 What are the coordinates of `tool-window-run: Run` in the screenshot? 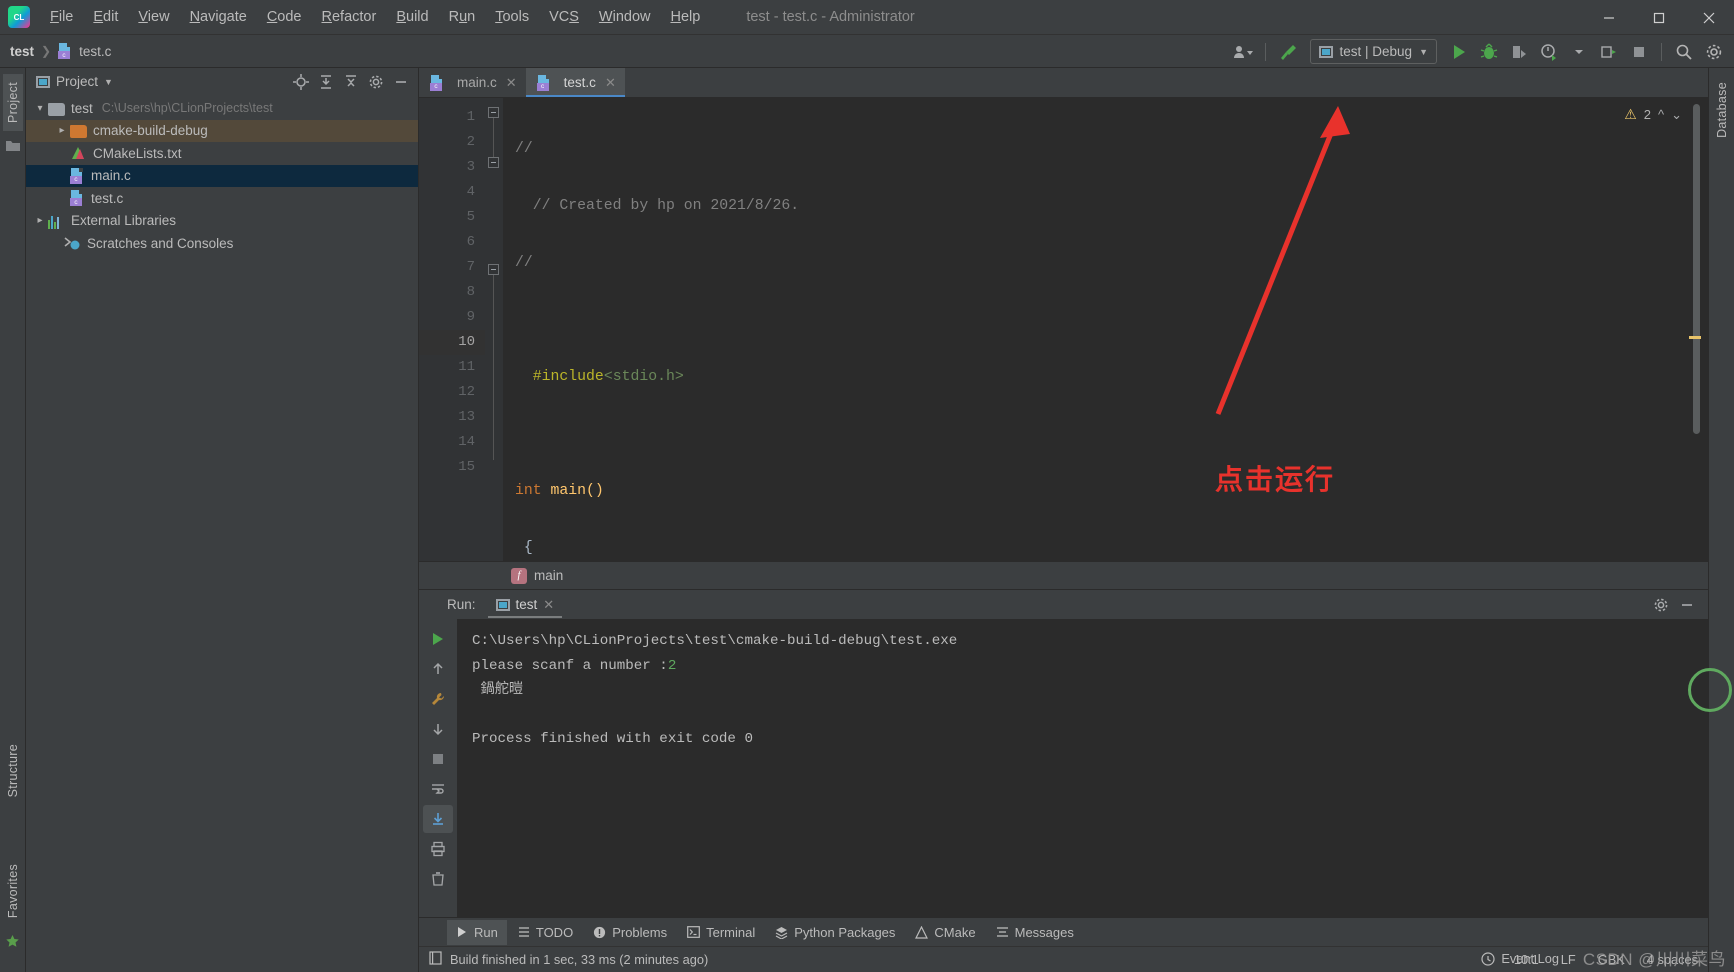 It's located at (477, 932).